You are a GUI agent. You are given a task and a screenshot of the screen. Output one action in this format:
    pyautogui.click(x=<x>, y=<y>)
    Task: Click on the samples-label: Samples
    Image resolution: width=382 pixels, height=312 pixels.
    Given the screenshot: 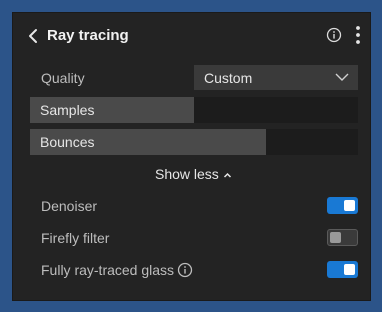 What is the action you would take?
    pyautogui.click(x=67, y=110)
    